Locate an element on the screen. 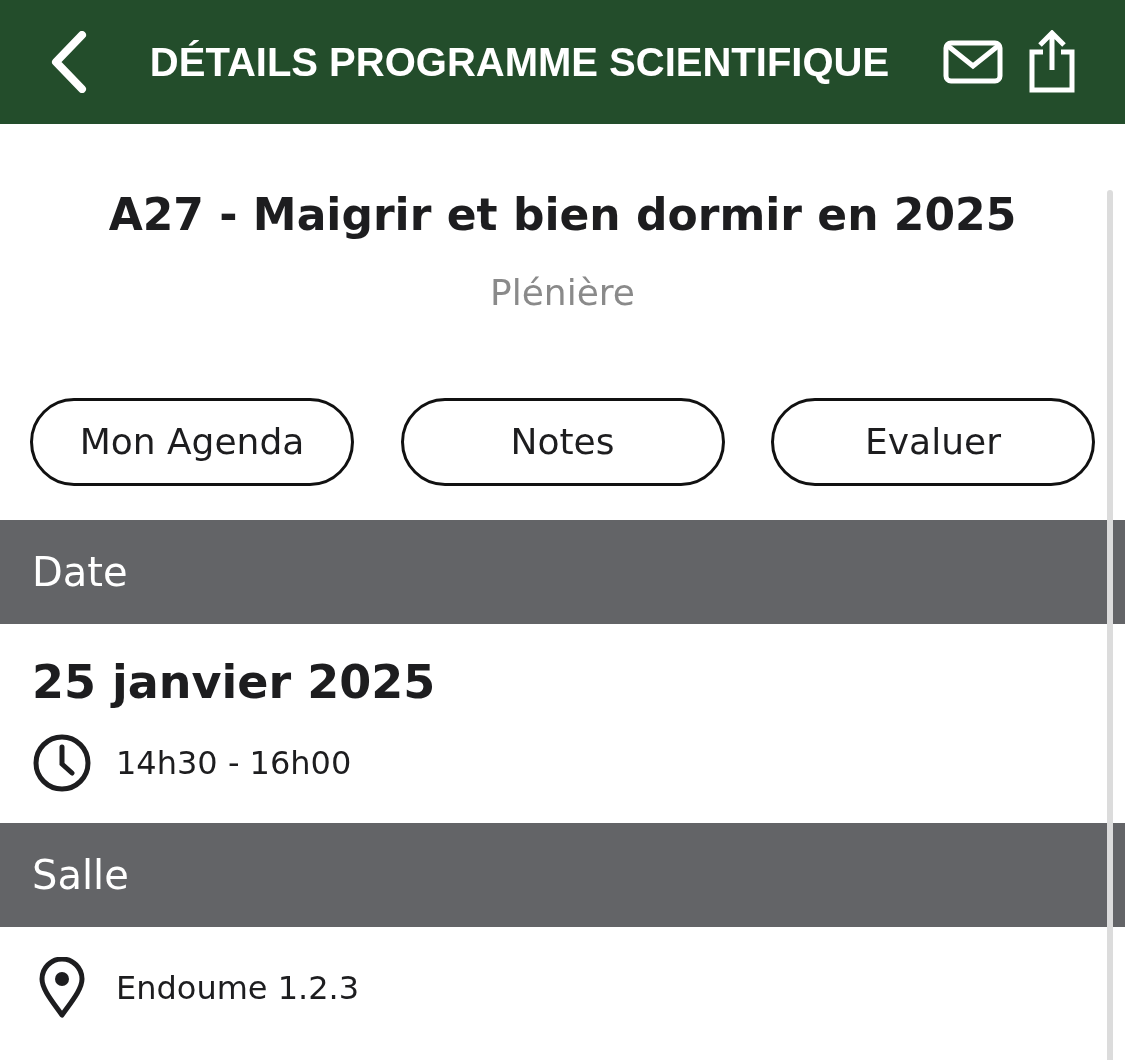  time-range: 14h30 - 16h00 is located at coordinates (234, 763).